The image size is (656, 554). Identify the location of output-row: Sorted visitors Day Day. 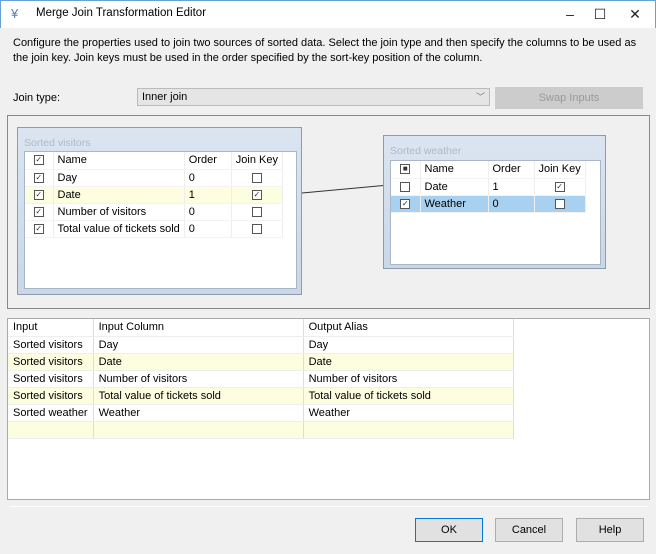
(261, 345).